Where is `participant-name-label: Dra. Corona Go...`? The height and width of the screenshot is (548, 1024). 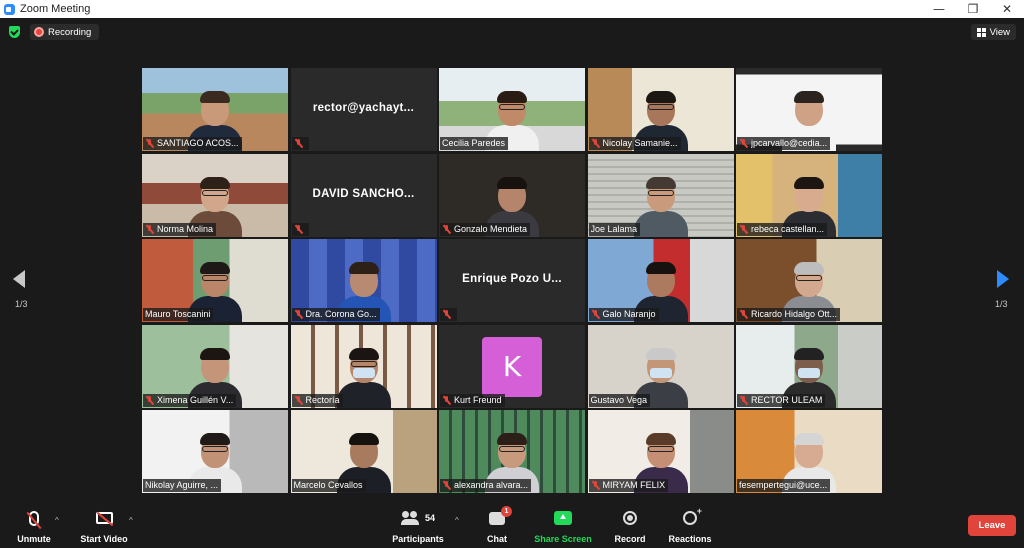 participant-name-label: Dra. Corona Go... is located at coordinates (335, 314).